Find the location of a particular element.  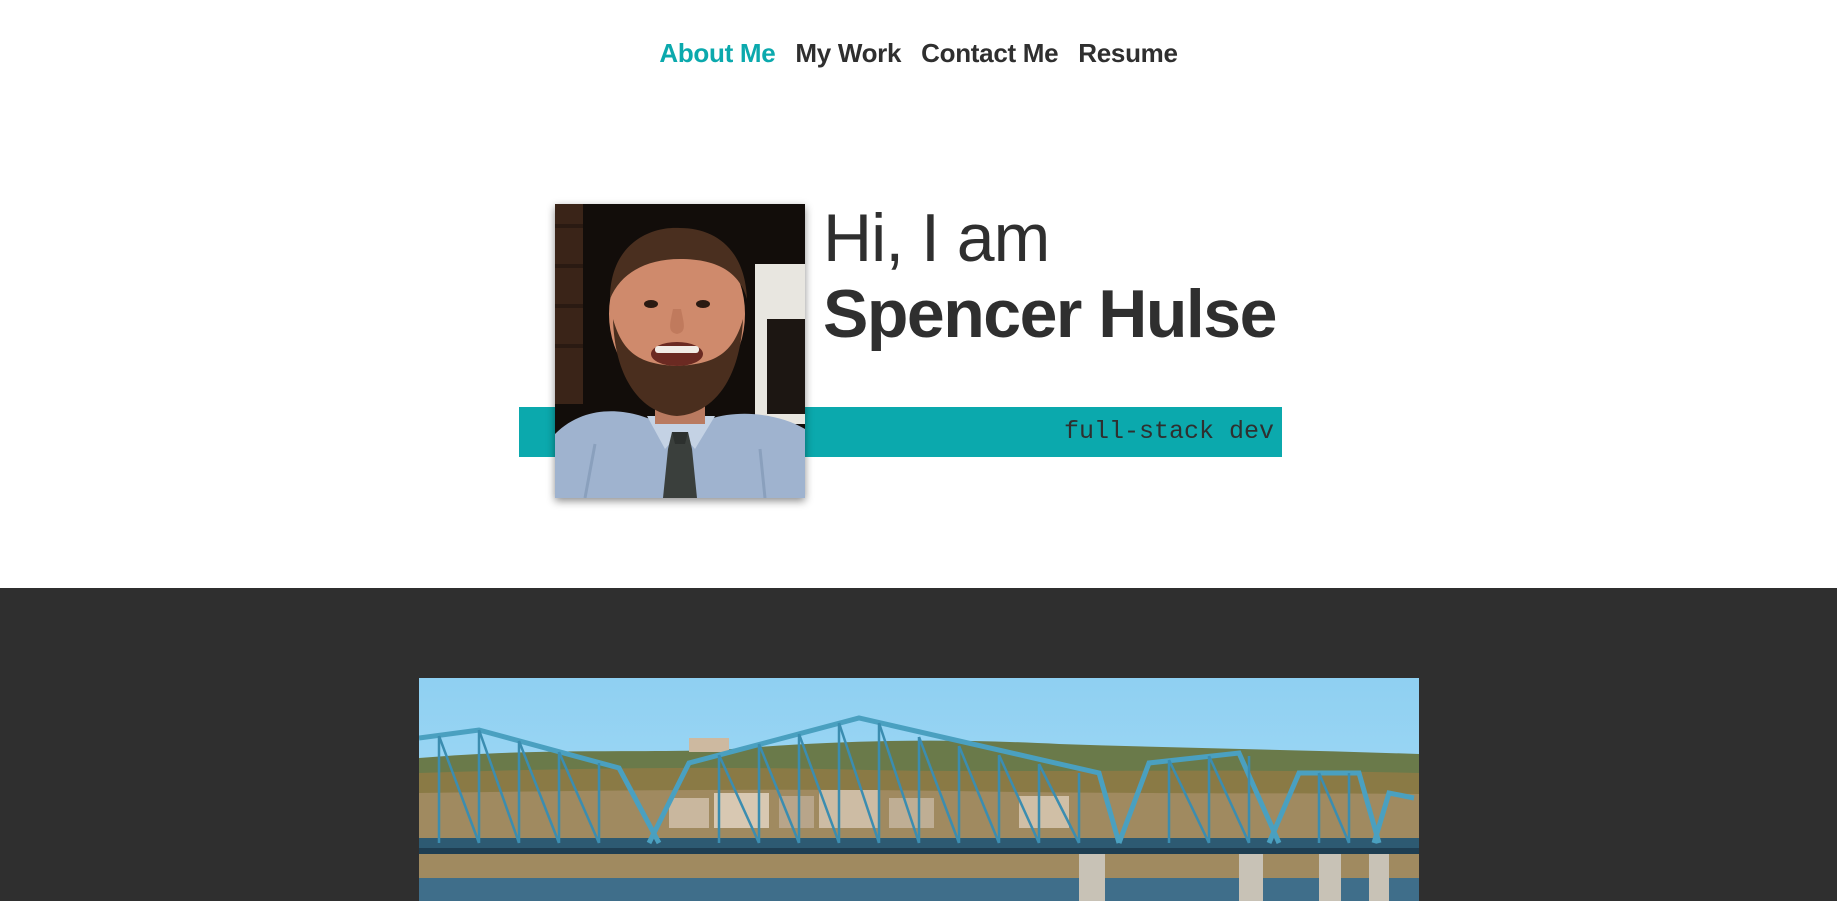

greeting-text: Hi, I am is located at coordinates (936, 238).